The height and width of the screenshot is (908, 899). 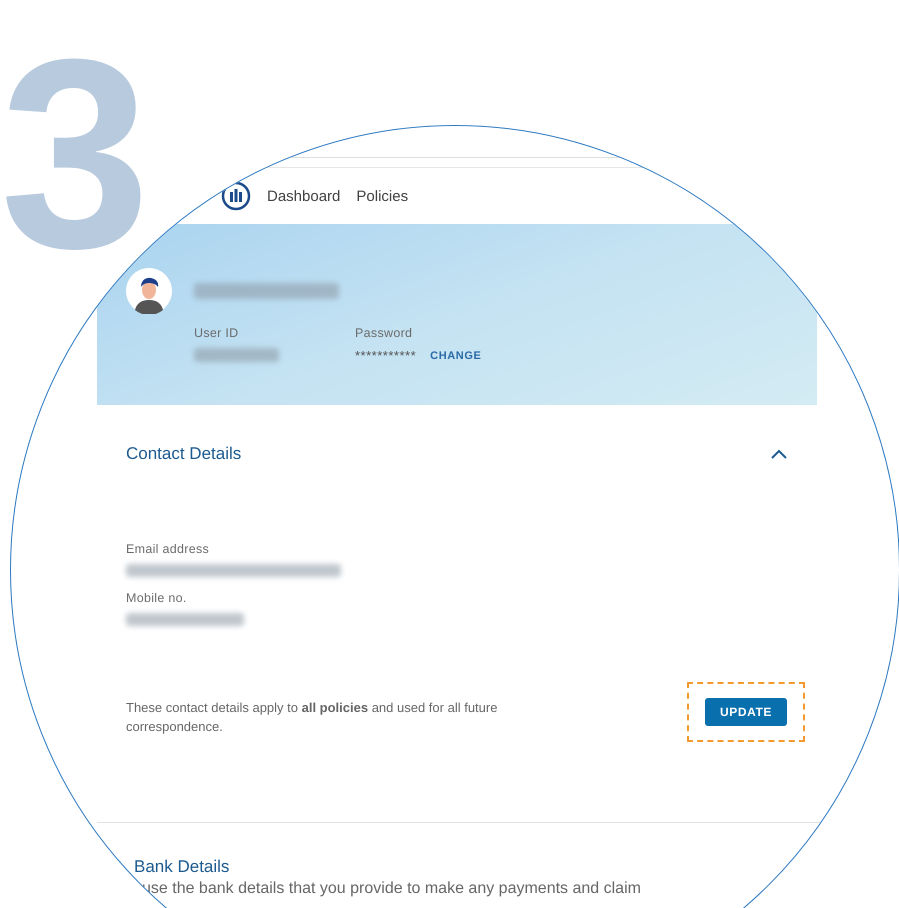 What do you see at coordinates (236, 196) in the screenshot?
I see `logo-icon` at bounding box center [236, 196].